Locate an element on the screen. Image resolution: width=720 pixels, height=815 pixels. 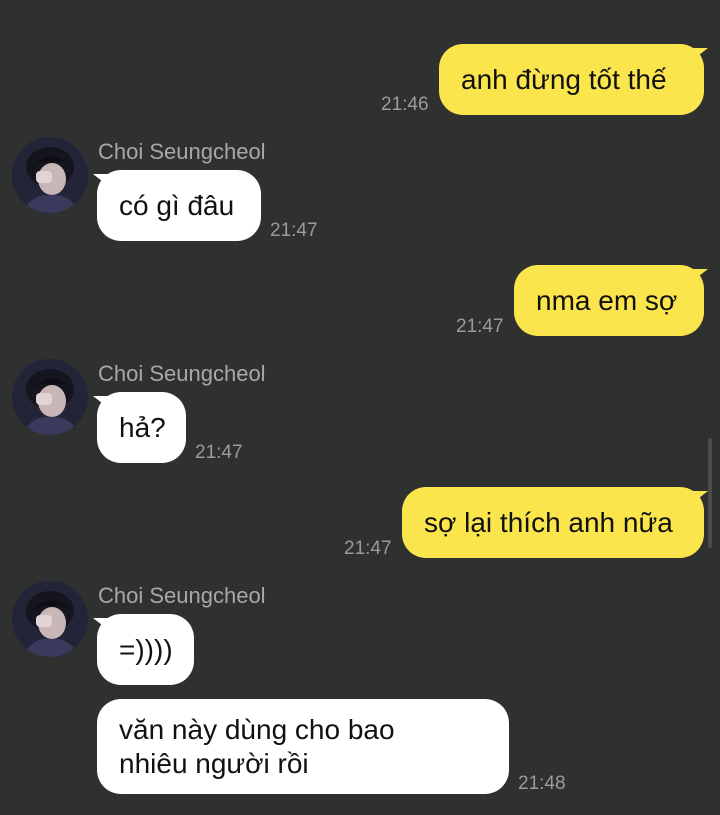
outgoing-message-bubble: nma em sợ is located at coordinates (609, 300).